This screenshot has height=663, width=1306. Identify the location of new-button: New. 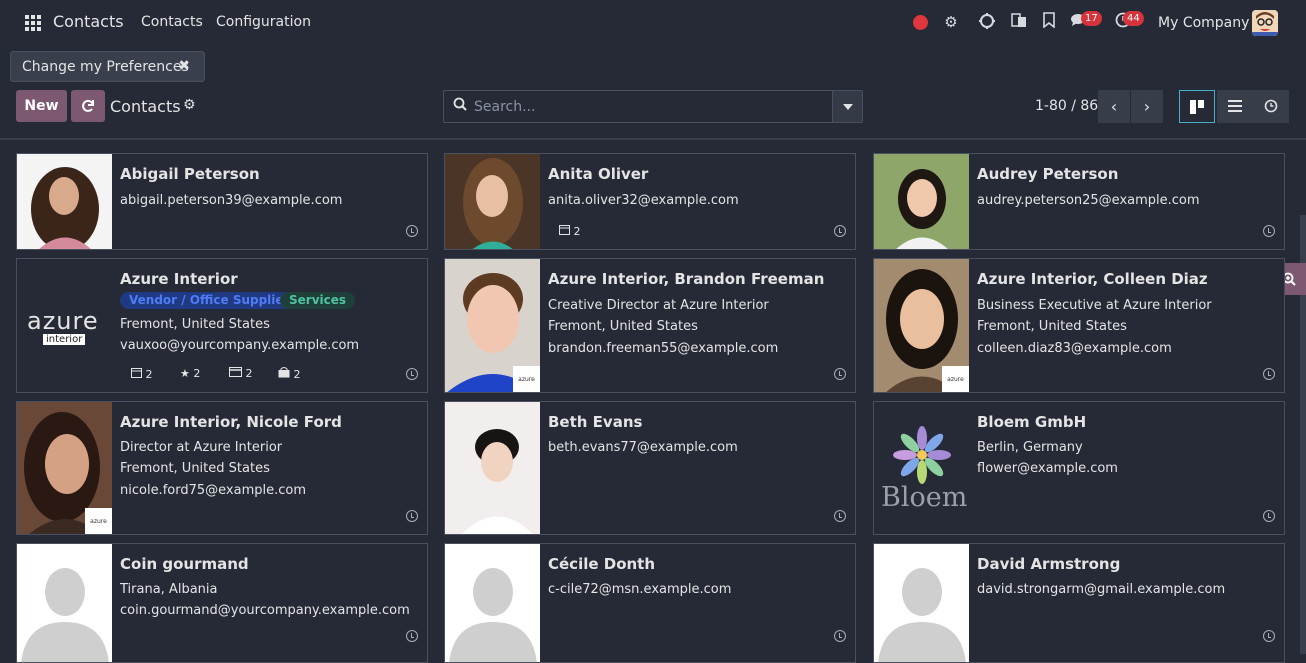
(41, 106).